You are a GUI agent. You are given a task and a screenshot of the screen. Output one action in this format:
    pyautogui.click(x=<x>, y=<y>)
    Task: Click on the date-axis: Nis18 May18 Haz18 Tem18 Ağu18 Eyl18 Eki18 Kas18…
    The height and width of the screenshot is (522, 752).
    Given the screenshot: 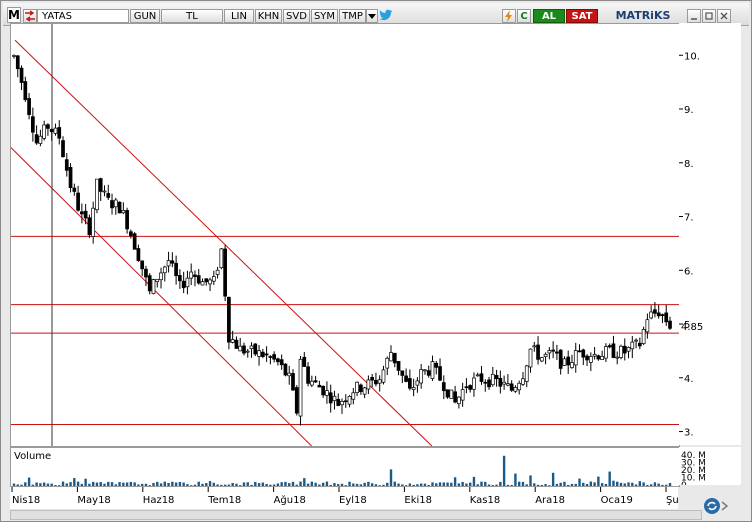 What is the action you would take?
    pyautogui.click(x=354, y=498)
    